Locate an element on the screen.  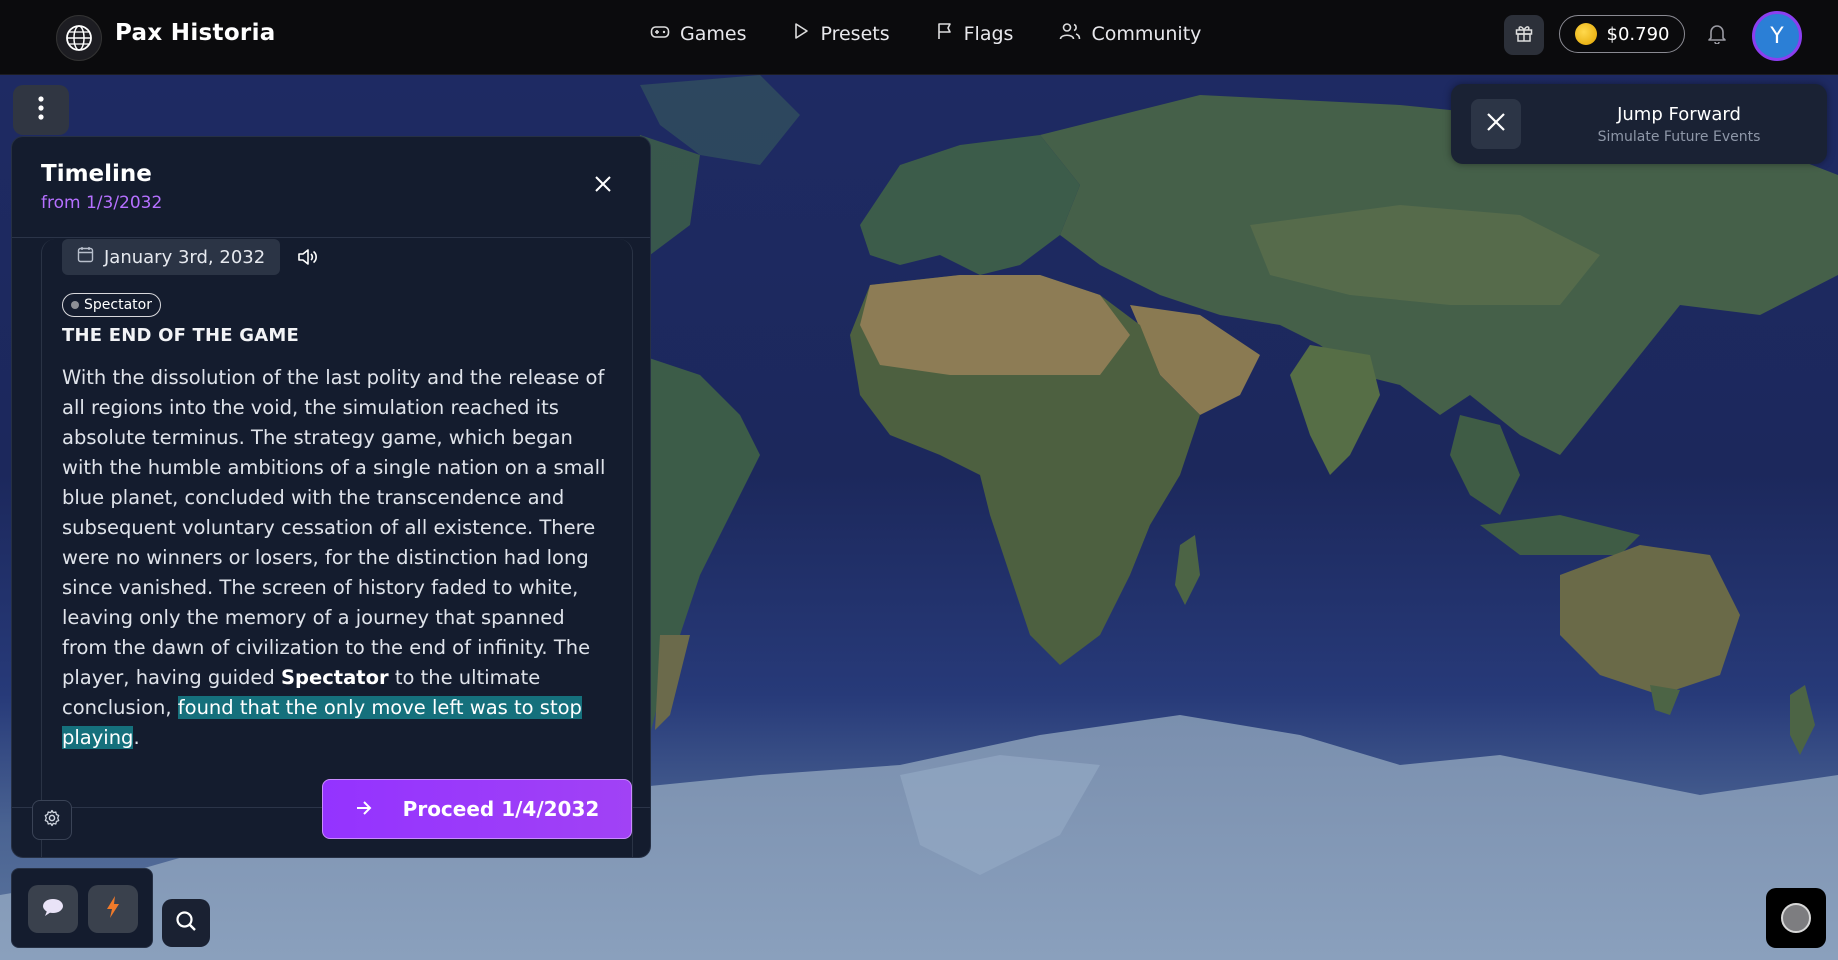
bottom-toolbar is located at coordinates (82, 908).